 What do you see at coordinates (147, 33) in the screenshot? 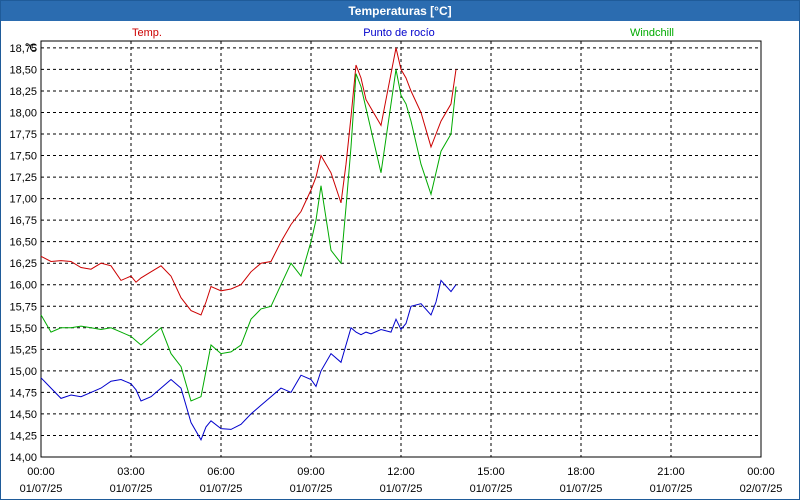
I see `legend-item-0: Temp.` at bounding box center [147, 33].